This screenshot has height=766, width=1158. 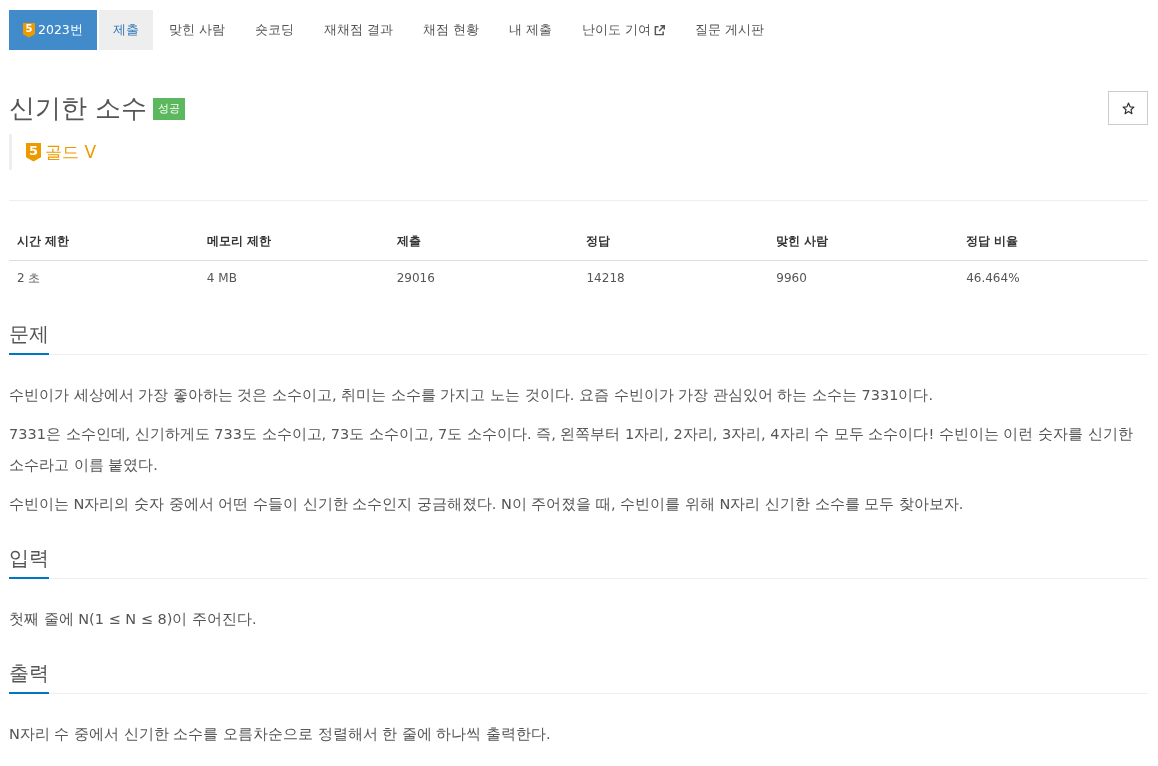 What do you see at coordinates (29, 560) in the screenshot?
I see `section-heading: 입력` at bounding box center [29, 560].